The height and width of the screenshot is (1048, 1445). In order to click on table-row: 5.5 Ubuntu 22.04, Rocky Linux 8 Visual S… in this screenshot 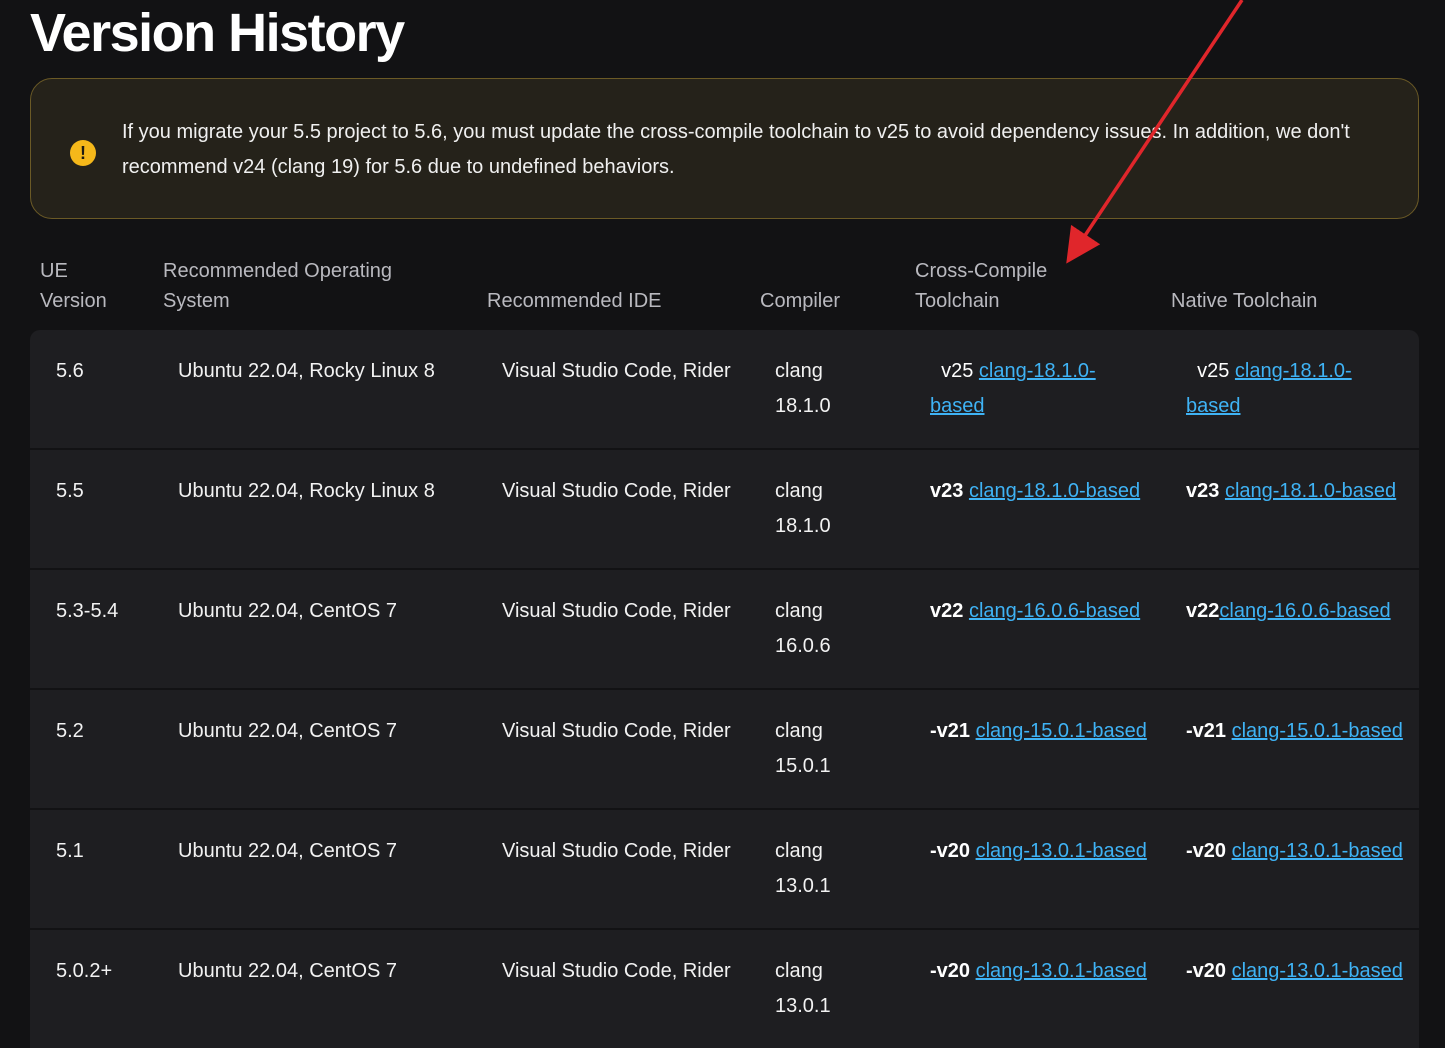, I will do `click(724, 510)`.